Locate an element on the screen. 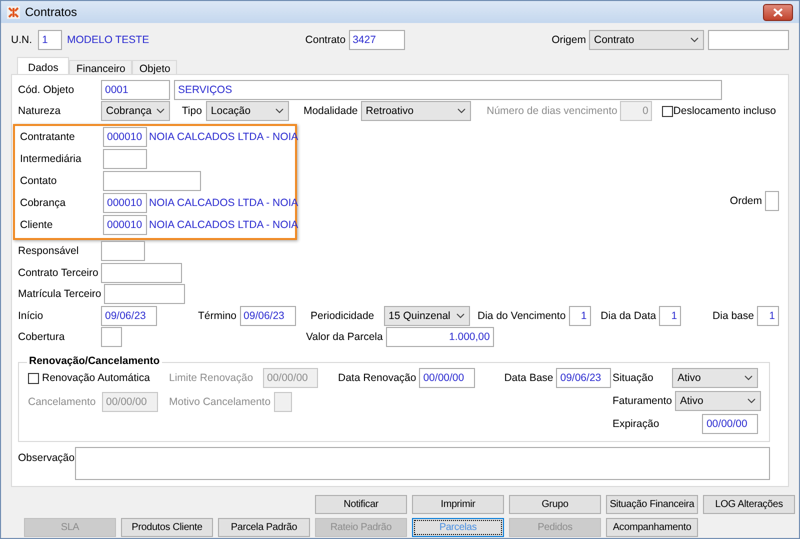  field-label: Término is located at coordinates (218, 316).